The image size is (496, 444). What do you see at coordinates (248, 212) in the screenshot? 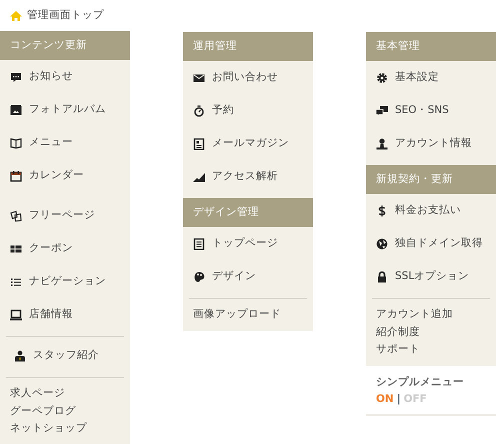
I see `section-header: デザイン管理` at bounding box center [248, 212].